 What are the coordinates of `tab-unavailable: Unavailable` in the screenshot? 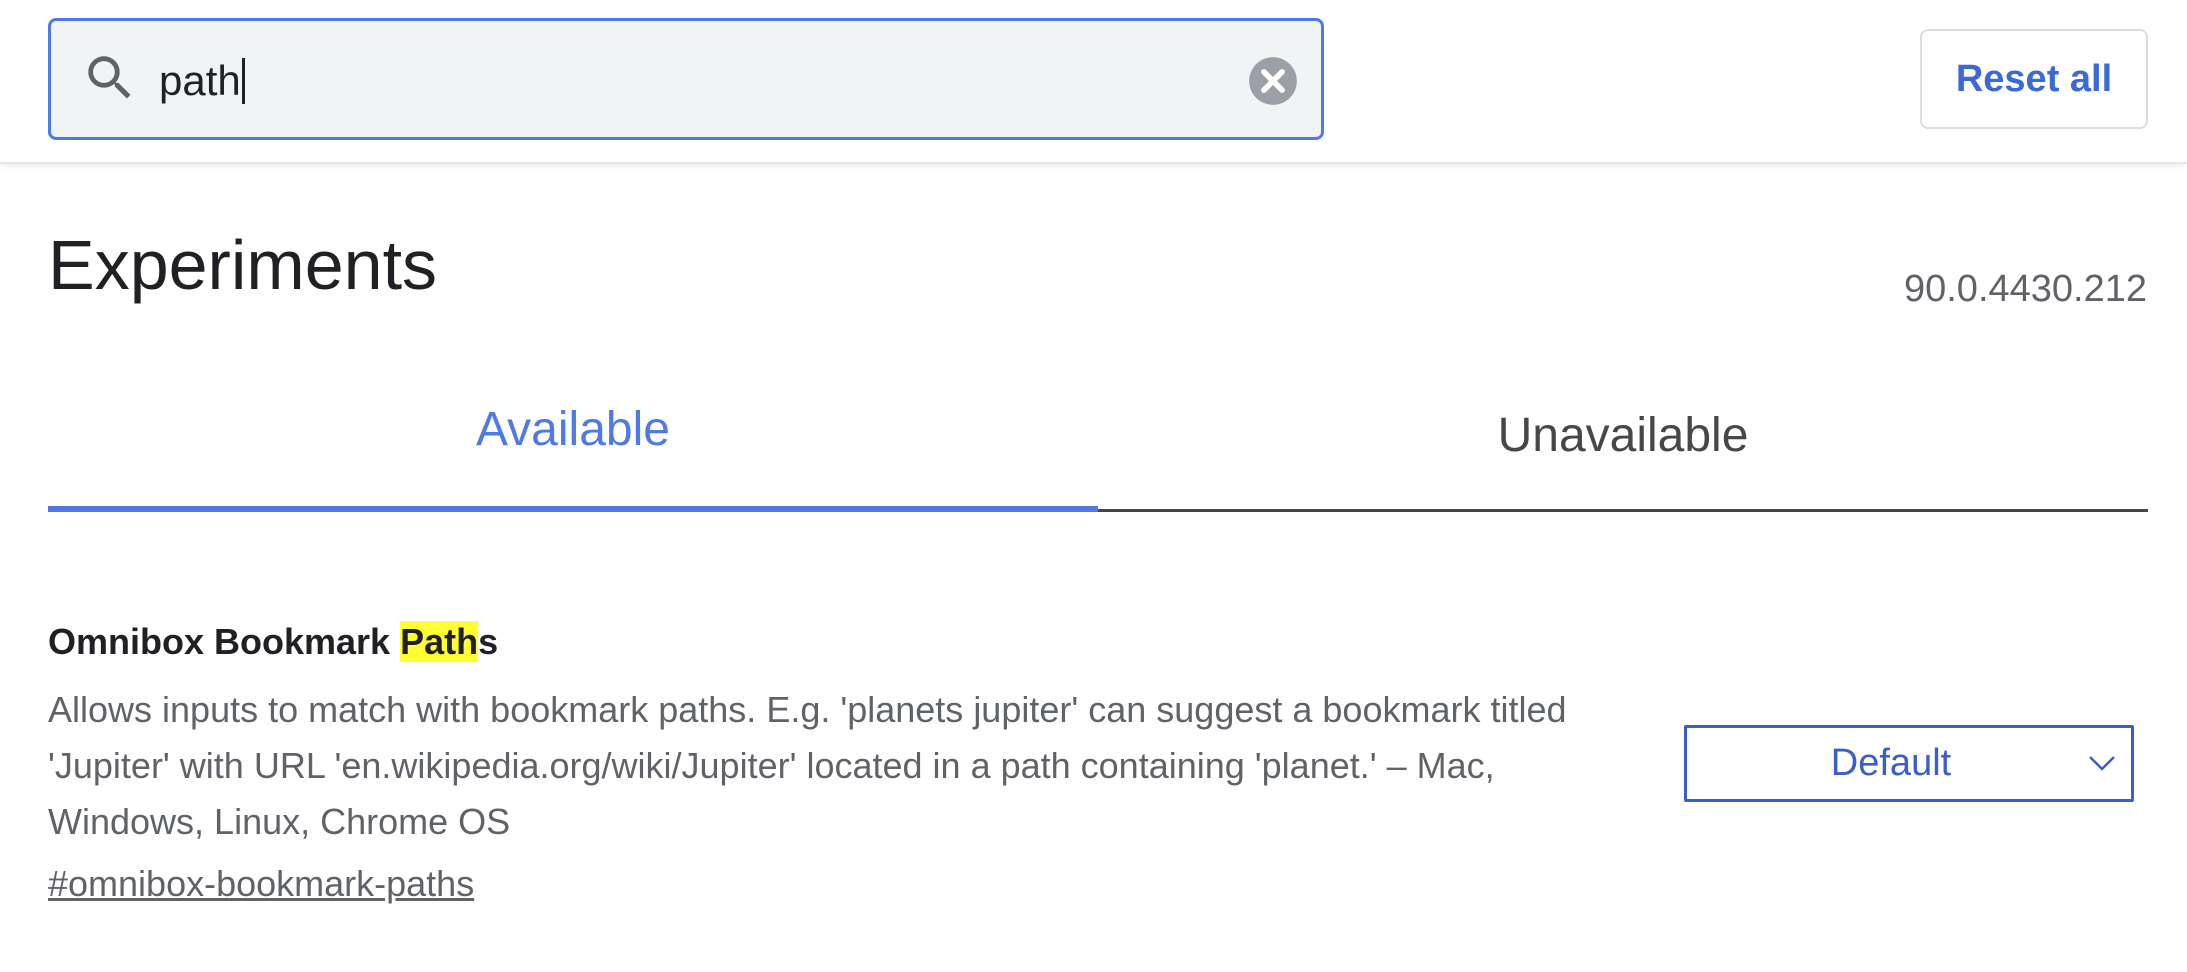 It's located at (1623, 446).